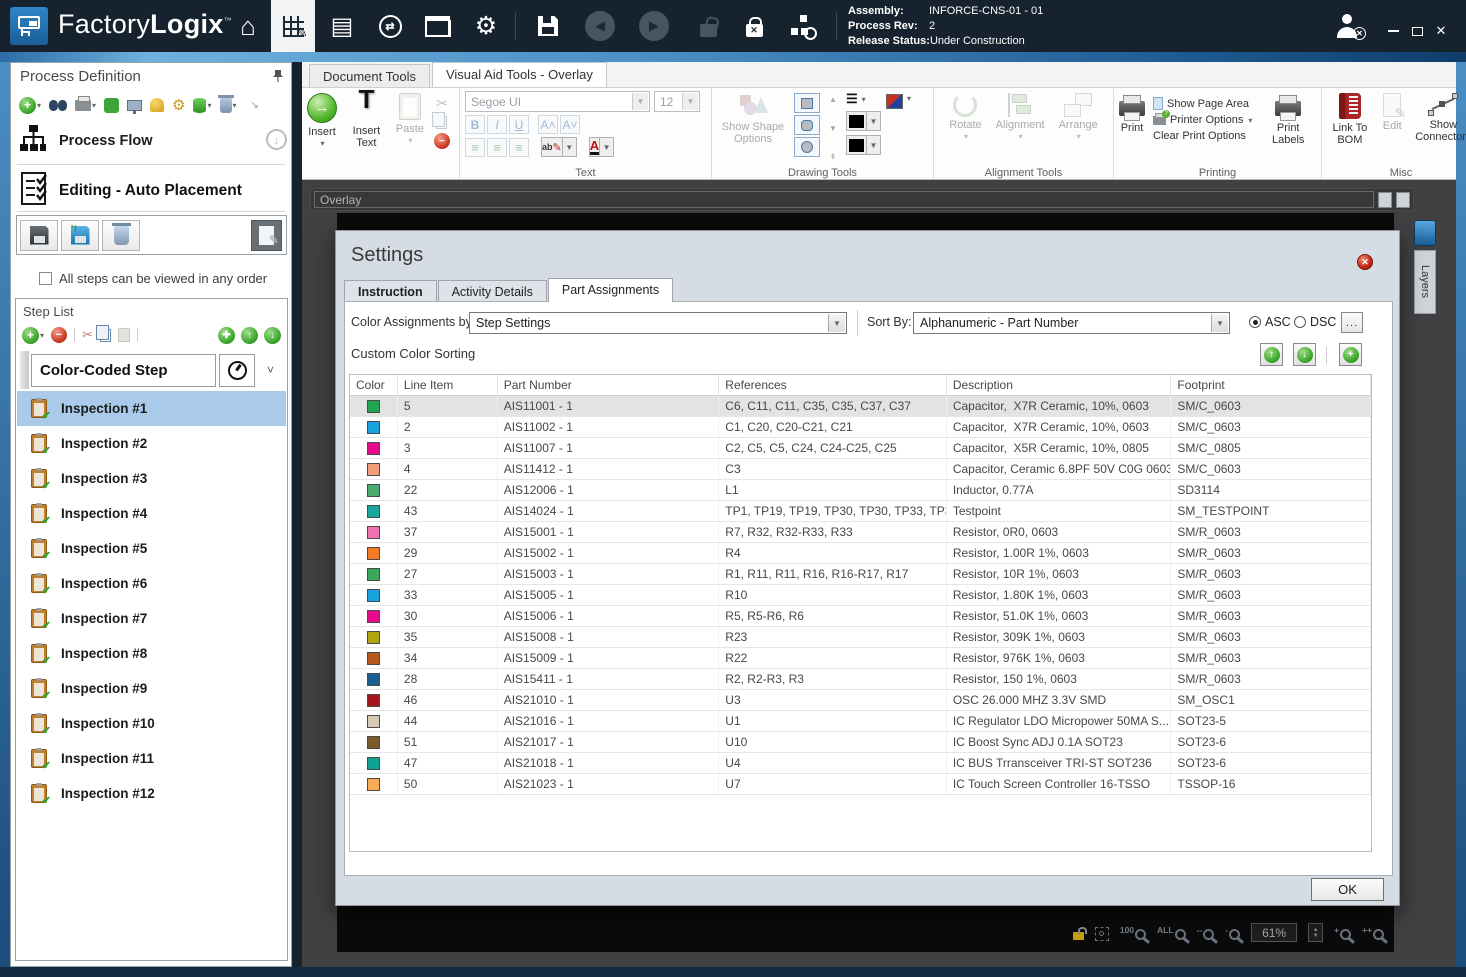  What do you see at coordinates (249, 335) in the screenshot?
I see `move-step-up-icon: ↑` at bounding box center [249, 335].